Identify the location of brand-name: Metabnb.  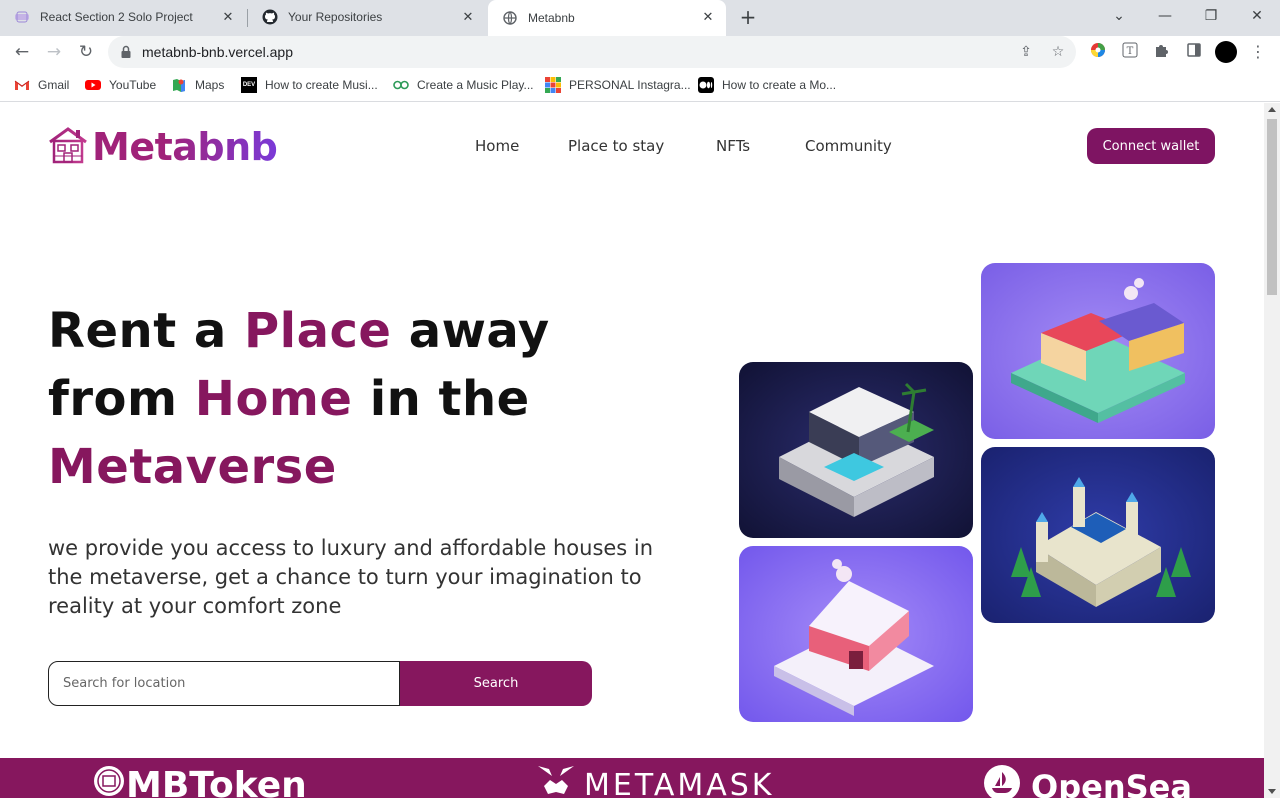
(185, 147).